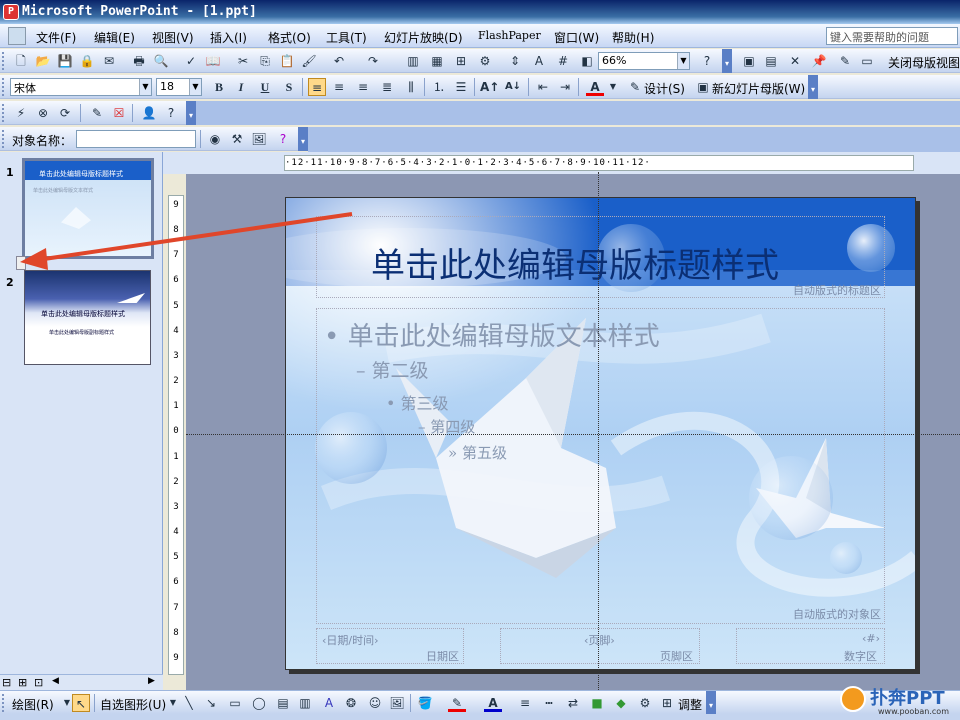 This screenshot has width=960, height=720. Describe the element at coordinates (703, 87) in the screenshot. I see `new-master-icon: ▣` at that location.